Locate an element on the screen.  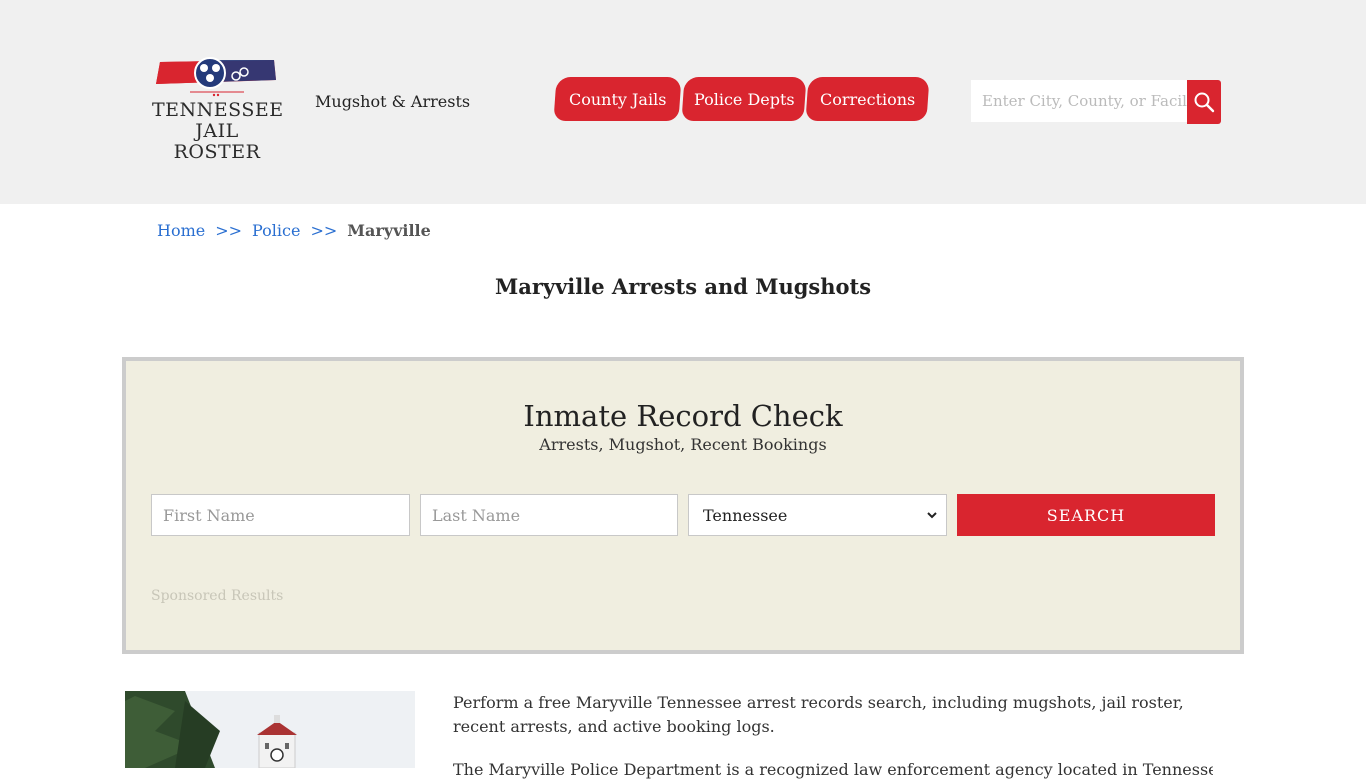
logo-line-2: JAIL ROSTER is located at coordinates (217, 141).